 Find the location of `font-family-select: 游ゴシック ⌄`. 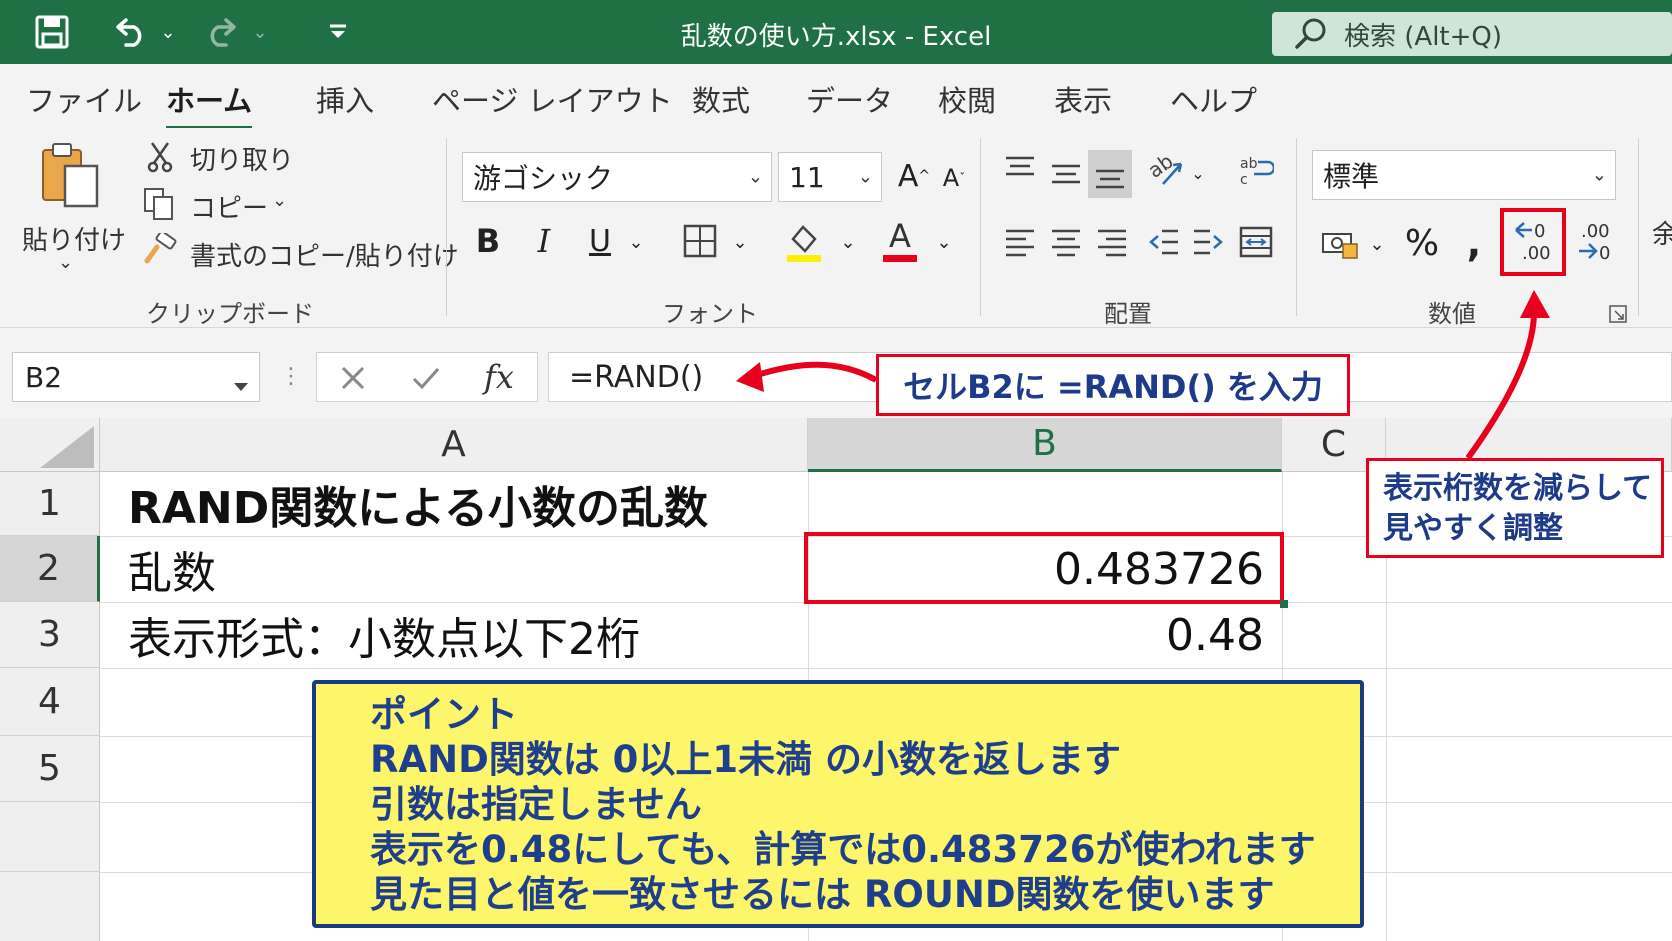

font-family-select: 游ゴシック ⌄ is located at coordinates (617, 177).